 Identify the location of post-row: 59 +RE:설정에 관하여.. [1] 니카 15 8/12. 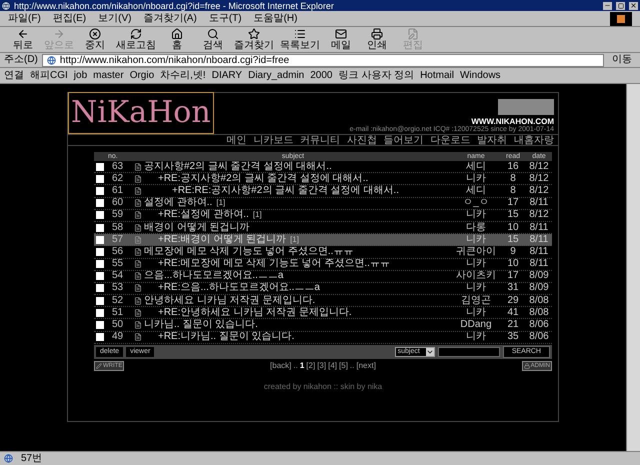
(323, 216).